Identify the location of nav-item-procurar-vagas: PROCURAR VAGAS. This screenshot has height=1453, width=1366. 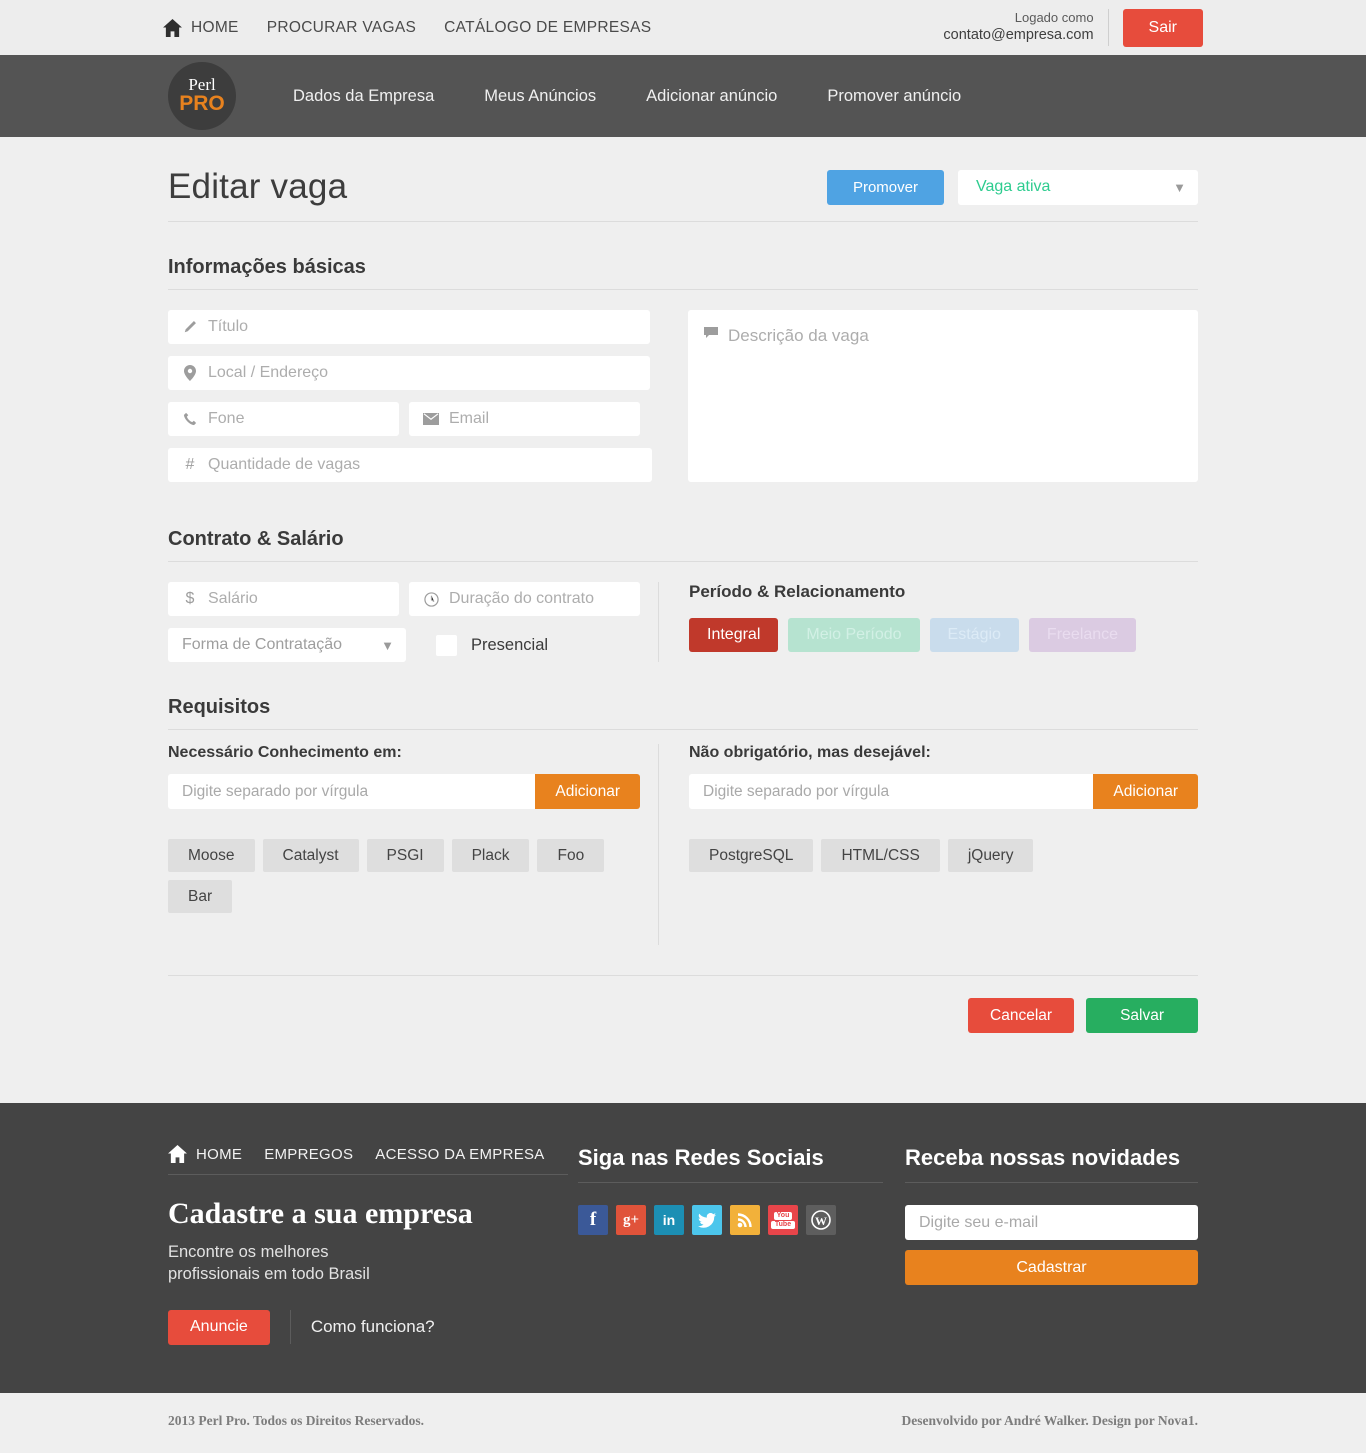
(341, 28).